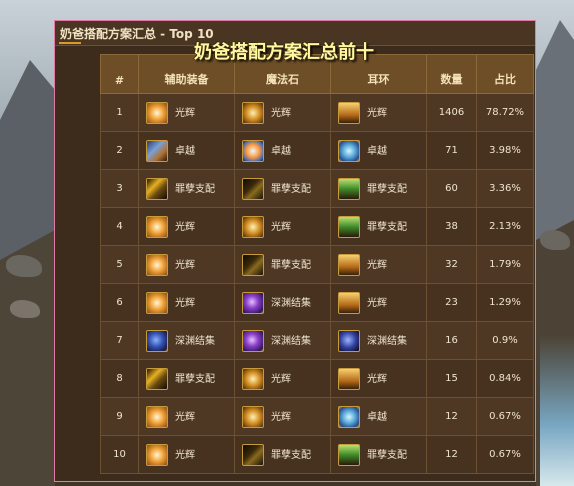 This screenshot has height=486, width=574. What do you see at coordinates (451, 454) in the screenshot?
I see `count-cell: 12` at bounding box center [451, 454].